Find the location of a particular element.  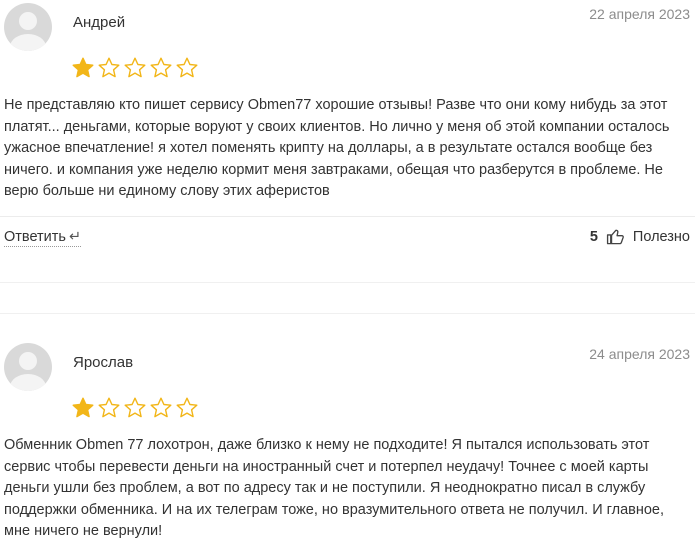

thumbs-up-icon is located at coordinates (615, 236).